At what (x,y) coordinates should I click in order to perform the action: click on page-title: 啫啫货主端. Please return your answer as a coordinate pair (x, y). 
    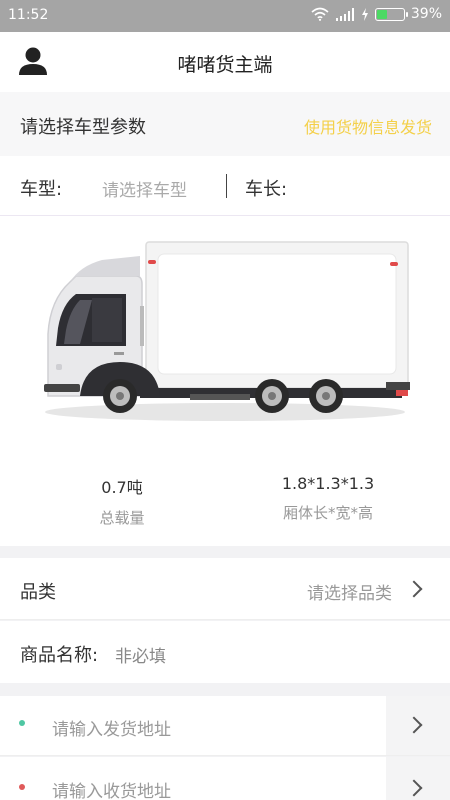
    Looking at the image, I should click on (225, 65).